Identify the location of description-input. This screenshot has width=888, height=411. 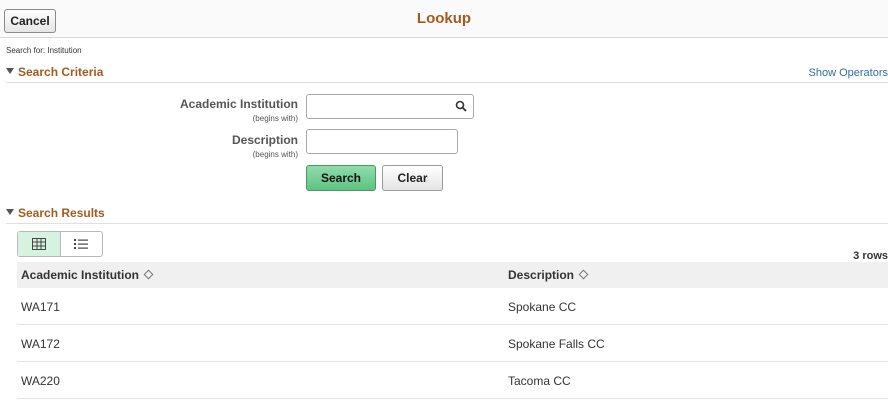
(382, 141).